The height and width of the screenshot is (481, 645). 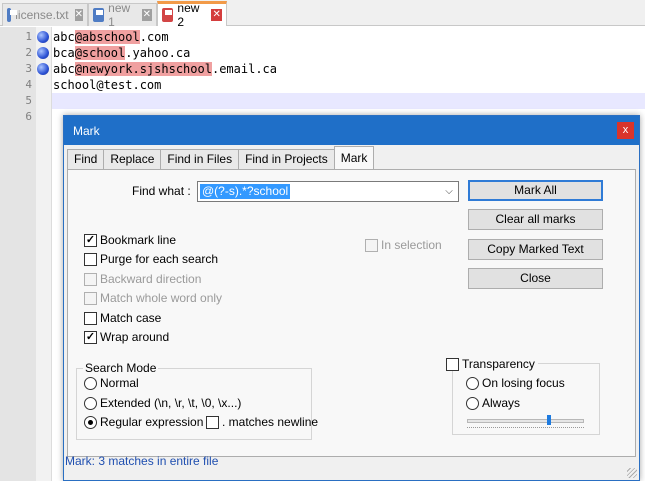 I want to click on on-losing-focus-radio: On losing focus, so click(x=515, y=383).